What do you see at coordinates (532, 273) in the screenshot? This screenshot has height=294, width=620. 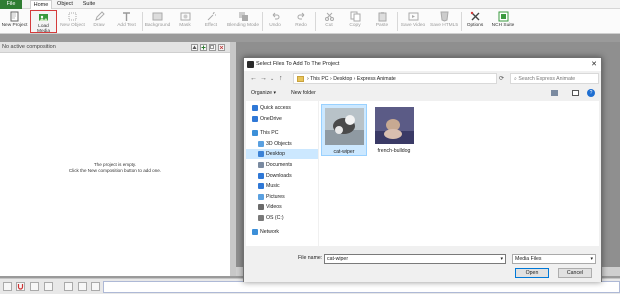 I see `open-button: Open` at bounding box center [532, 273].